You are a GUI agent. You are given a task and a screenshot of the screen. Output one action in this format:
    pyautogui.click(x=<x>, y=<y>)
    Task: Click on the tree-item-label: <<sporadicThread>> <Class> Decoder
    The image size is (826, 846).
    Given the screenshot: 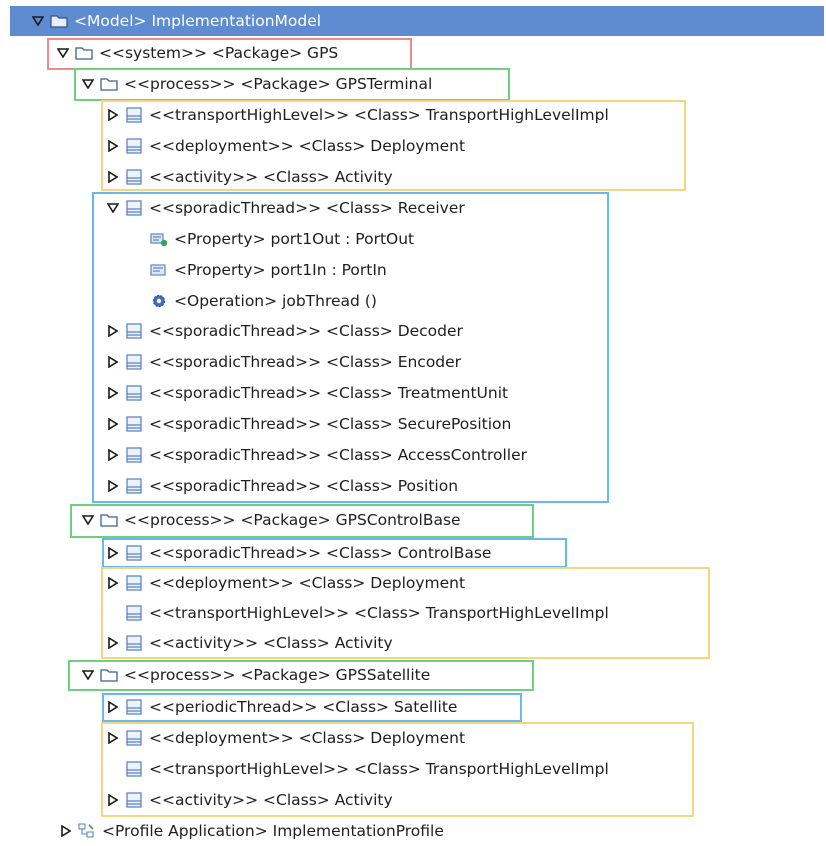 What is the action you would take?
    pyautogui.click(x=306, y=331)
    